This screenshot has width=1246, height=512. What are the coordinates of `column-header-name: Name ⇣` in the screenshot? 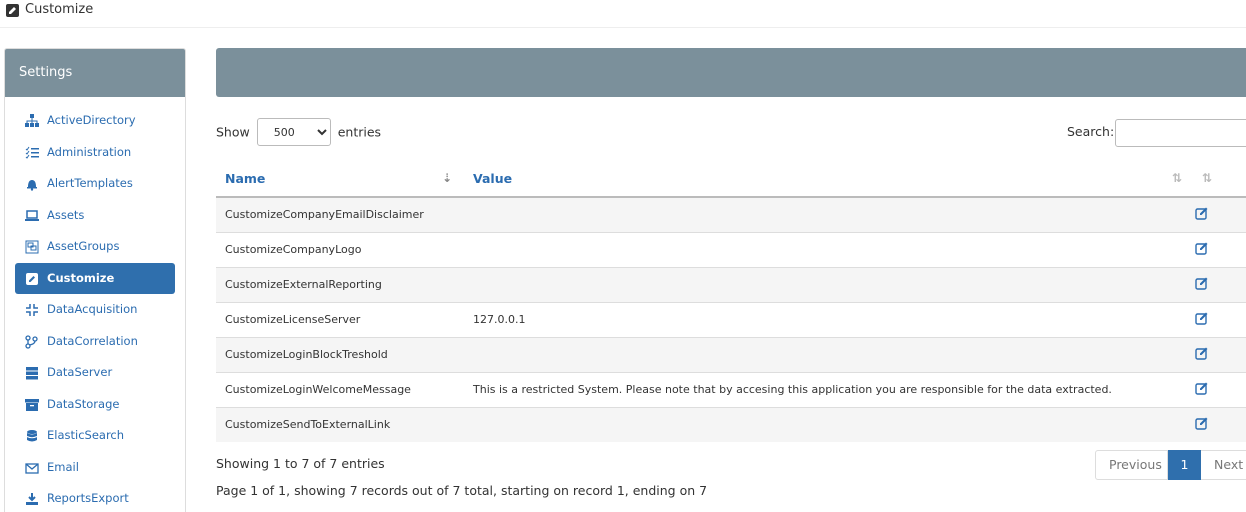 It's located at (340, 179).